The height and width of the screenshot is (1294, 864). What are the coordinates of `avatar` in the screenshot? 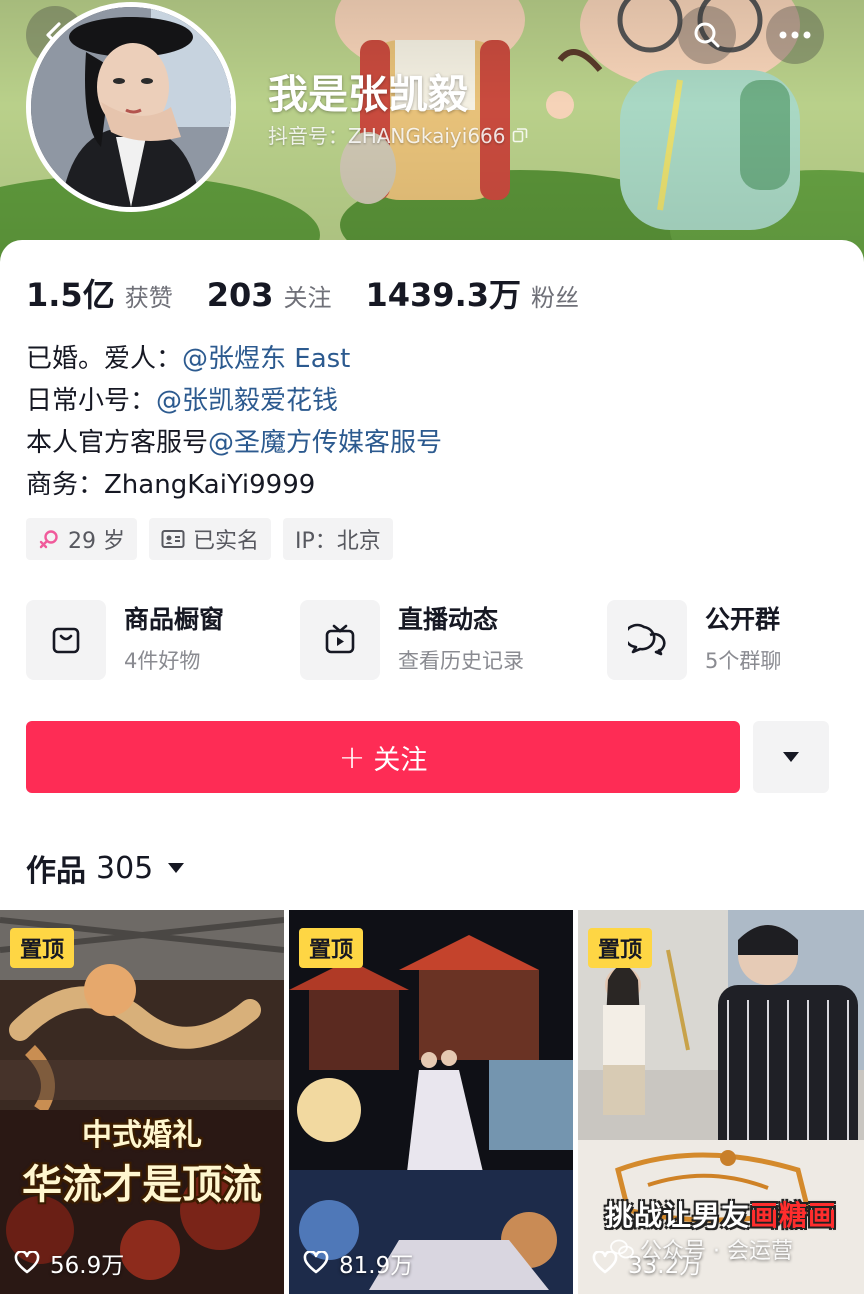 It's located at (131, 107).